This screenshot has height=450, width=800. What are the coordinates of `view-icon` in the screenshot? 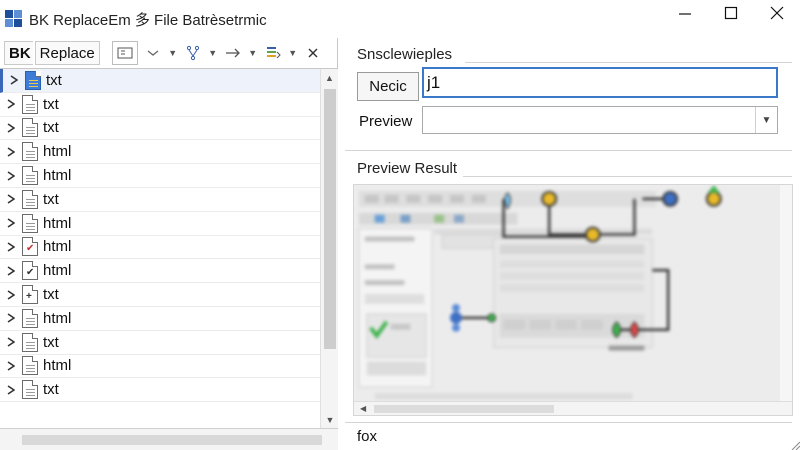 It's located at (125, 53).